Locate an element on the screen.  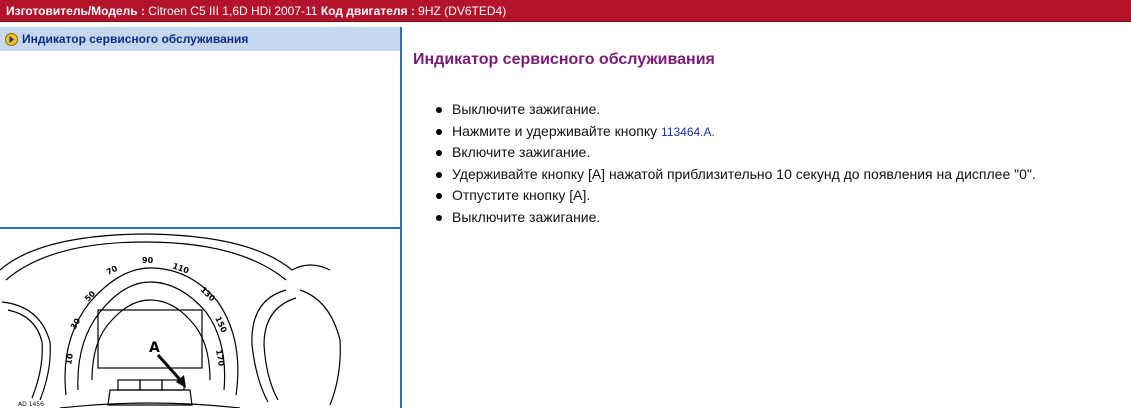
figure-code: AD 1456 is located at coordinates (31, 404).